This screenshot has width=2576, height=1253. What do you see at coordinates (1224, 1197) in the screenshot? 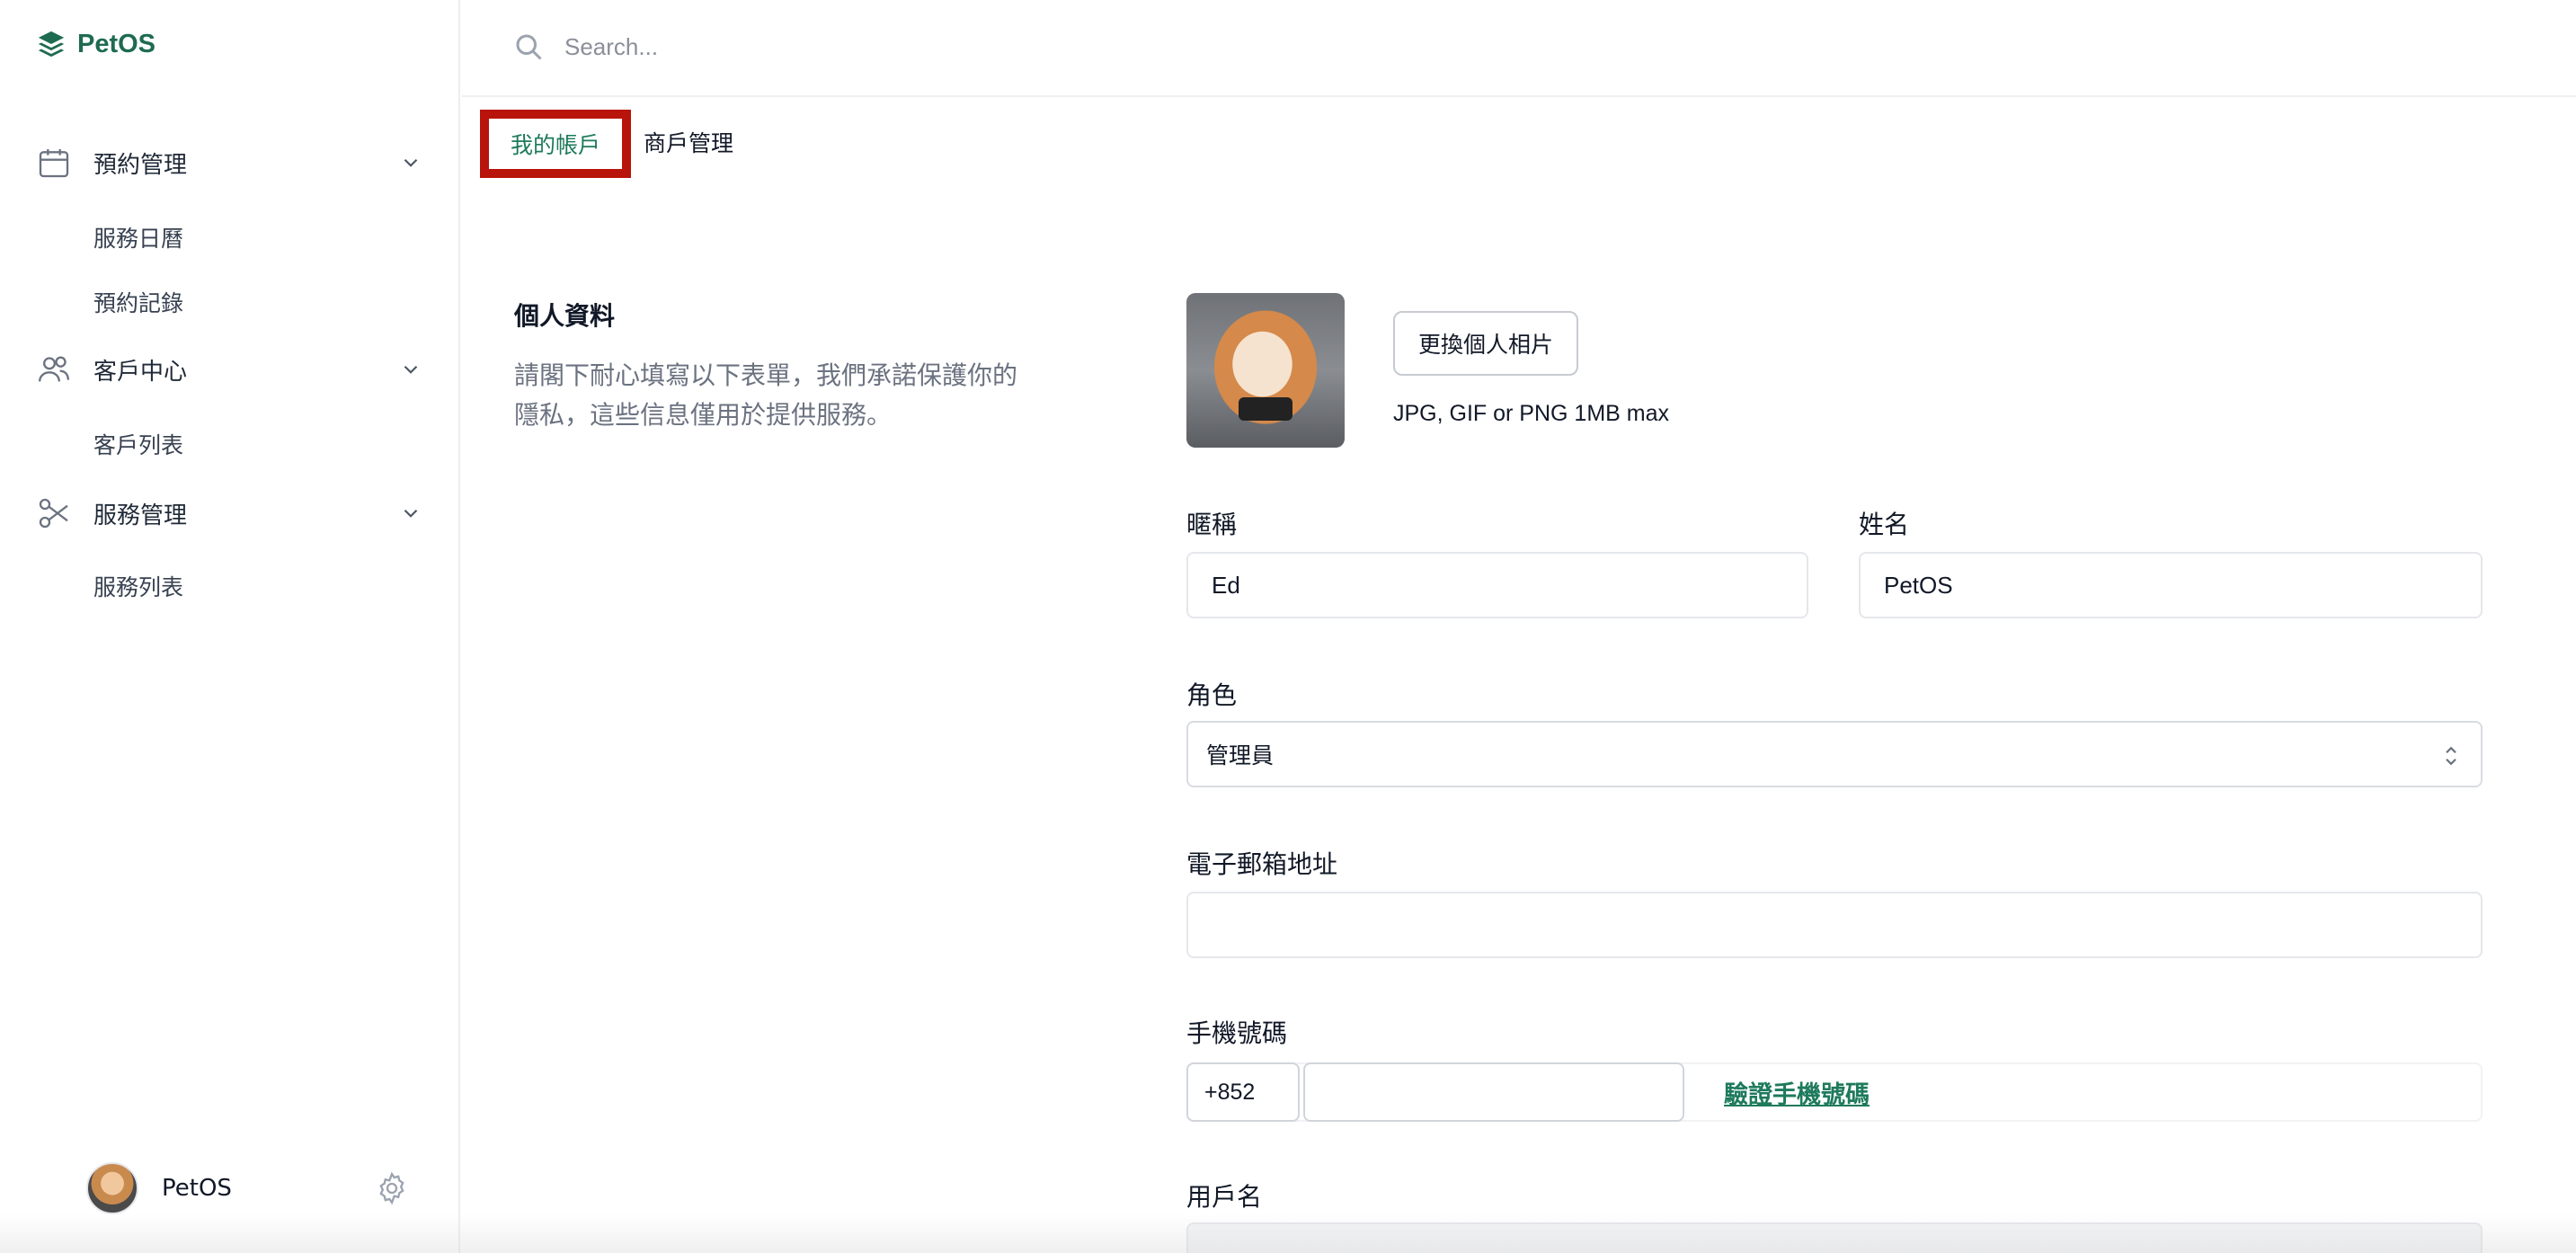
I see `username-label: 用戶名` at bounding box center [1224, 1197].